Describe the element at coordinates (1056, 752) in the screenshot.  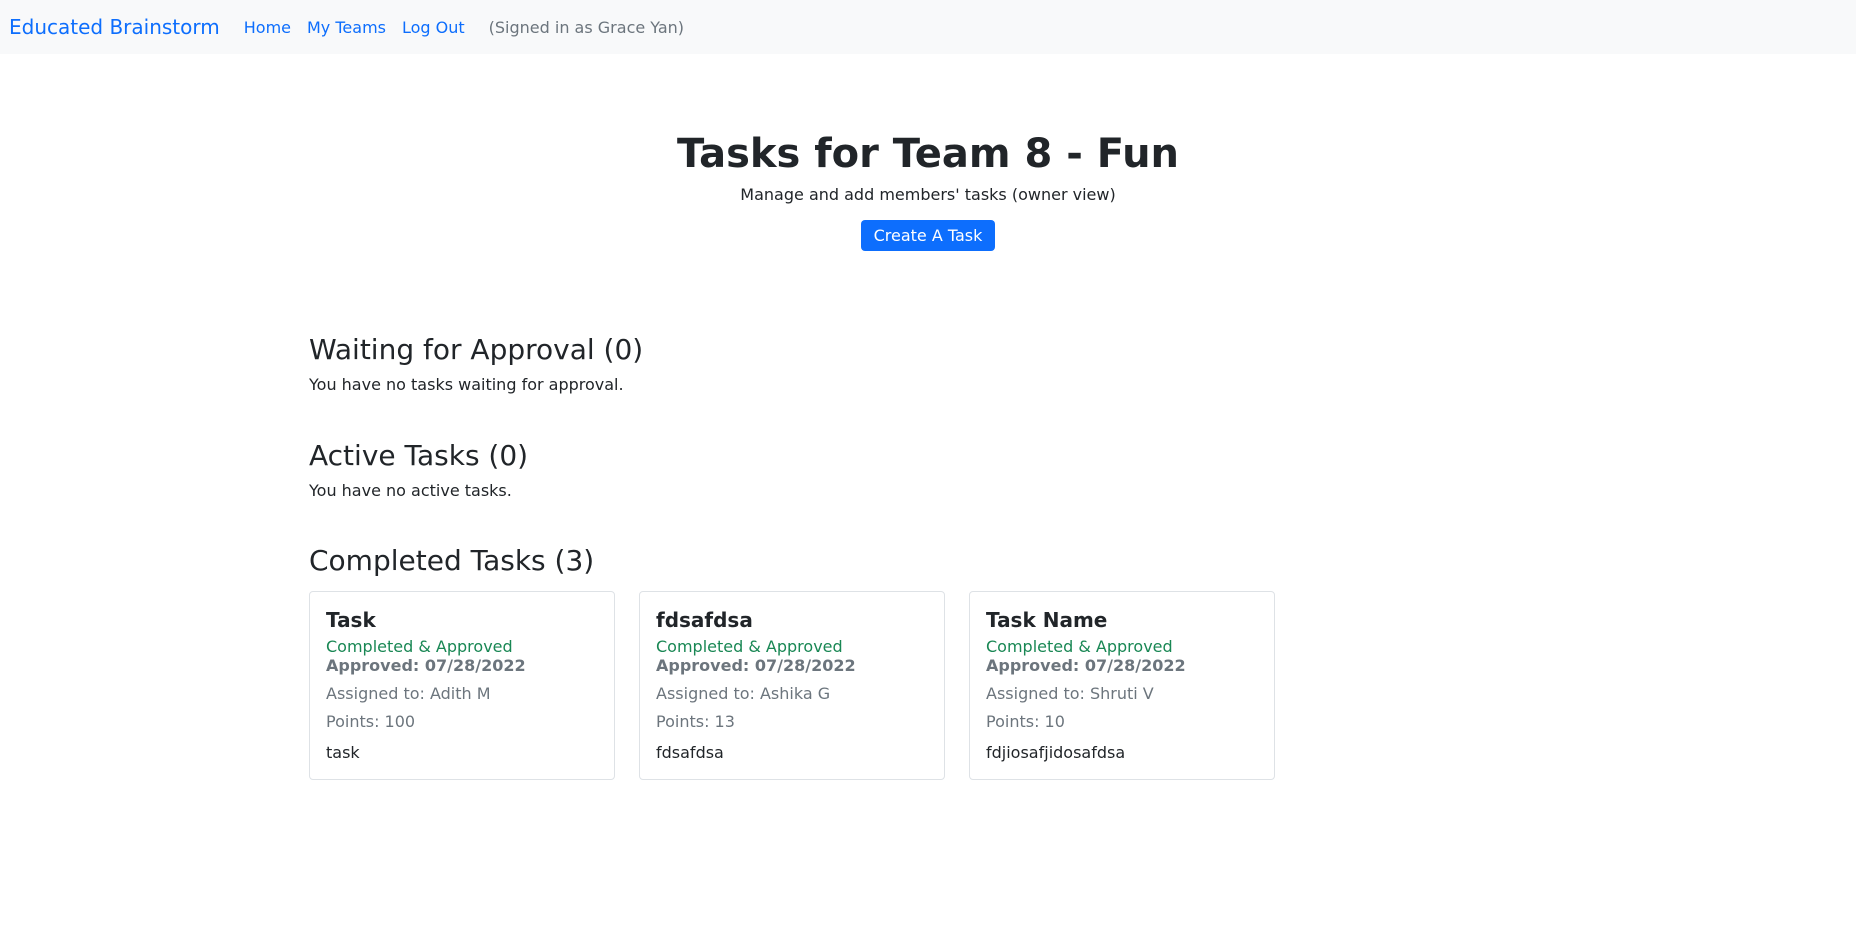
I see `task-description: fdjiosafjidosafdsa` at that location.